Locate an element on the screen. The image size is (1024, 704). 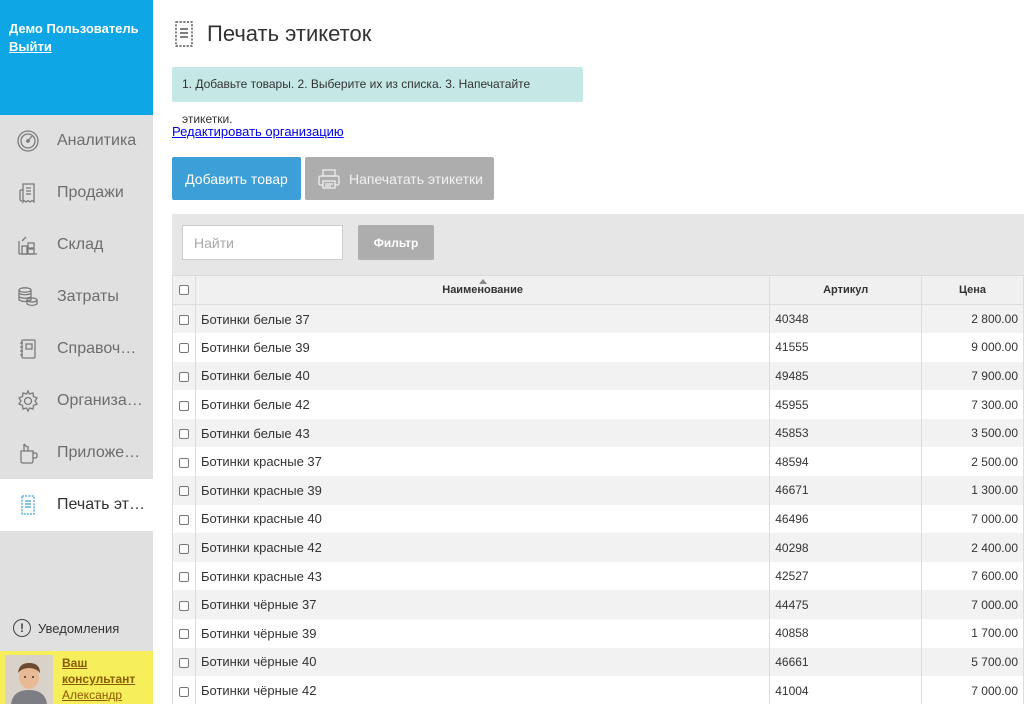
consultant-line2: консультант is located at coordinates (99, 679).